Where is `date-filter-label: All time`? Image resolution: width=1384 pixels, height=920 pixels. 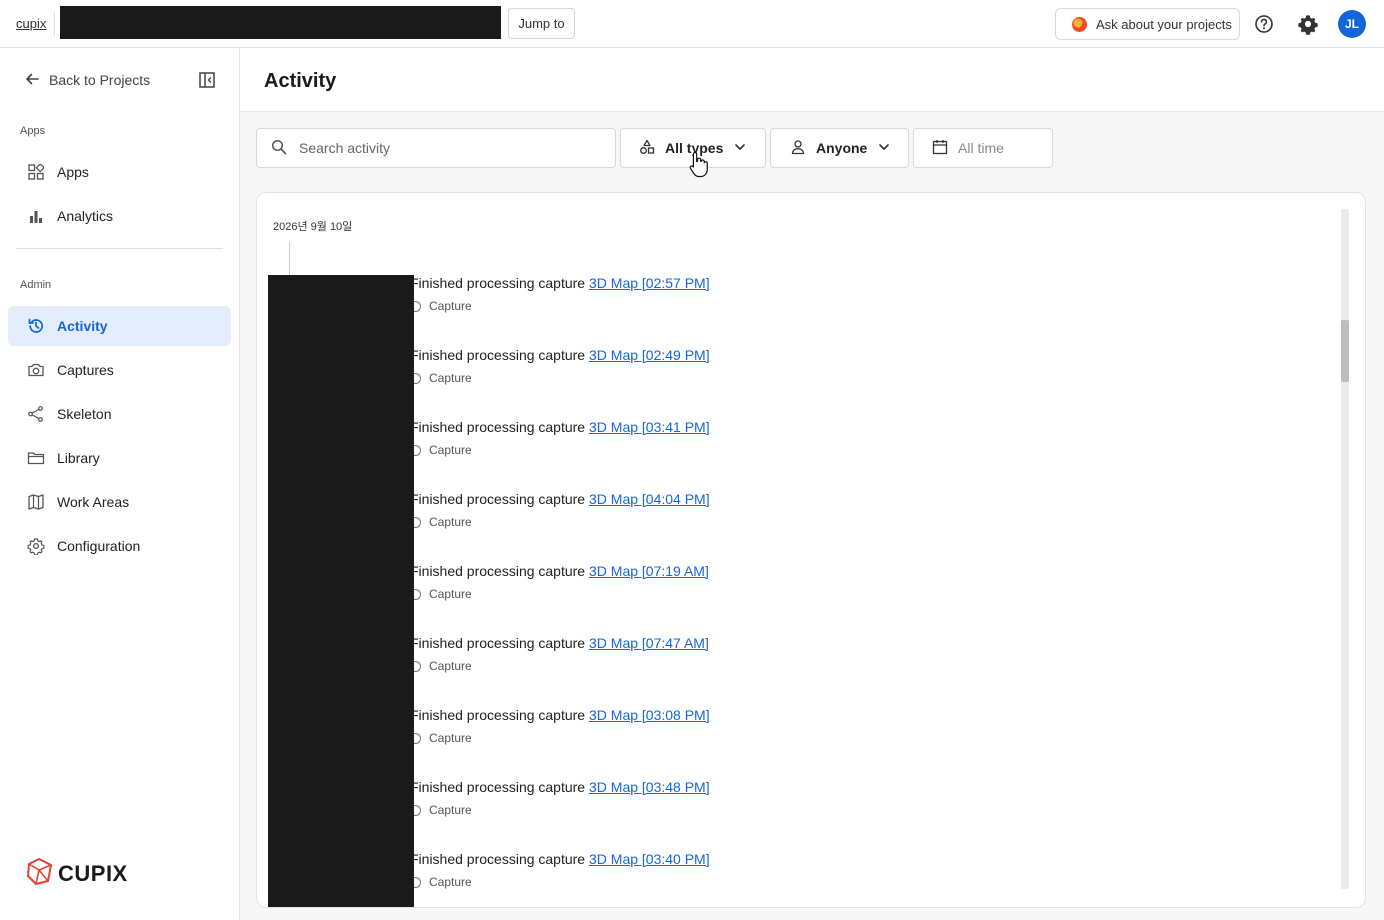 date-filter-label: All time is located at coordinates (981, 148).